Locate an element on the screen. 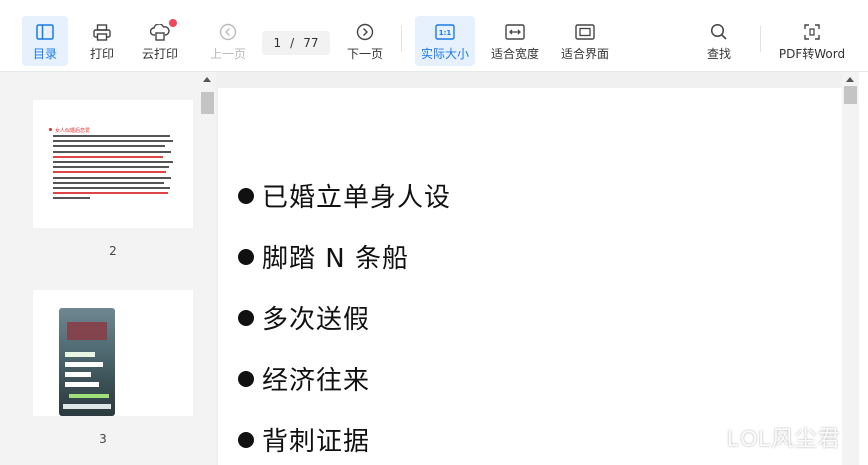  bullet-text: 已婚立单身人设 is located at coordinates (357, 198).